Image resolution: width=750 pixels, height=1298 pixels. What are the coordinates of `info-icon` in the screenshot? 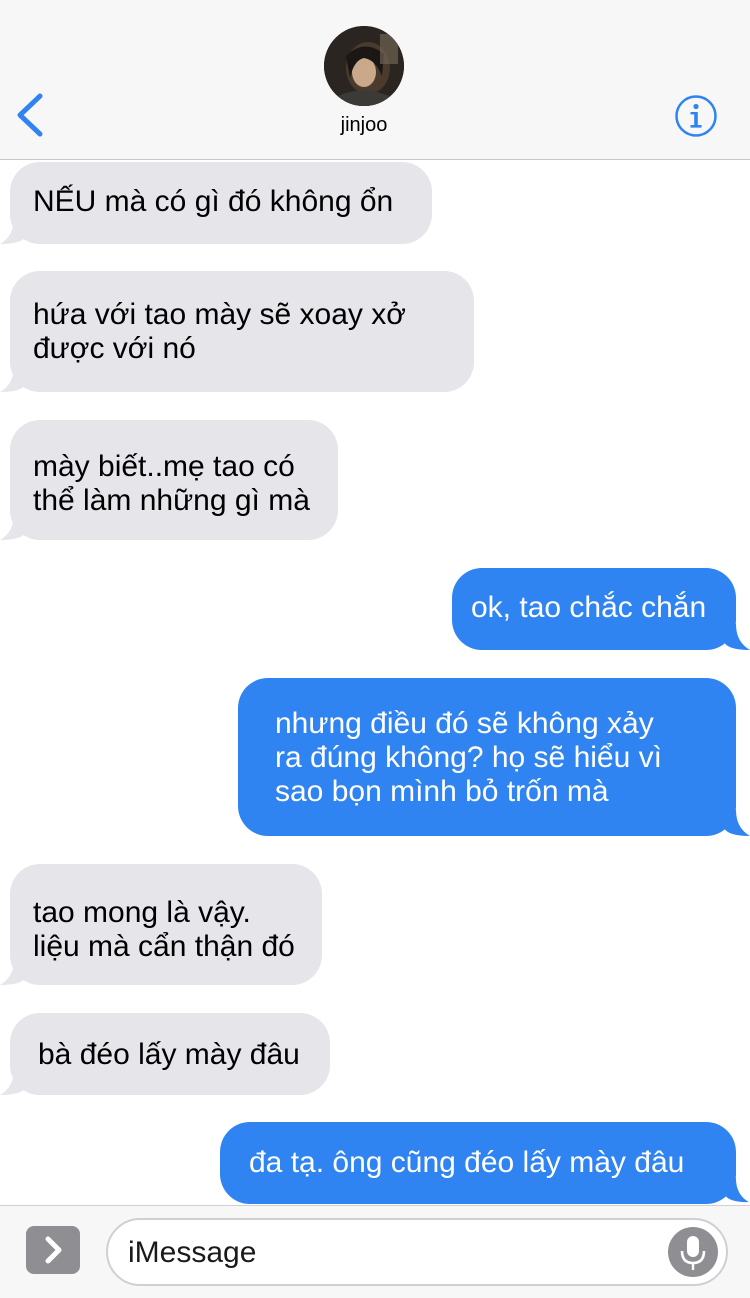 It's located at (696, 116).